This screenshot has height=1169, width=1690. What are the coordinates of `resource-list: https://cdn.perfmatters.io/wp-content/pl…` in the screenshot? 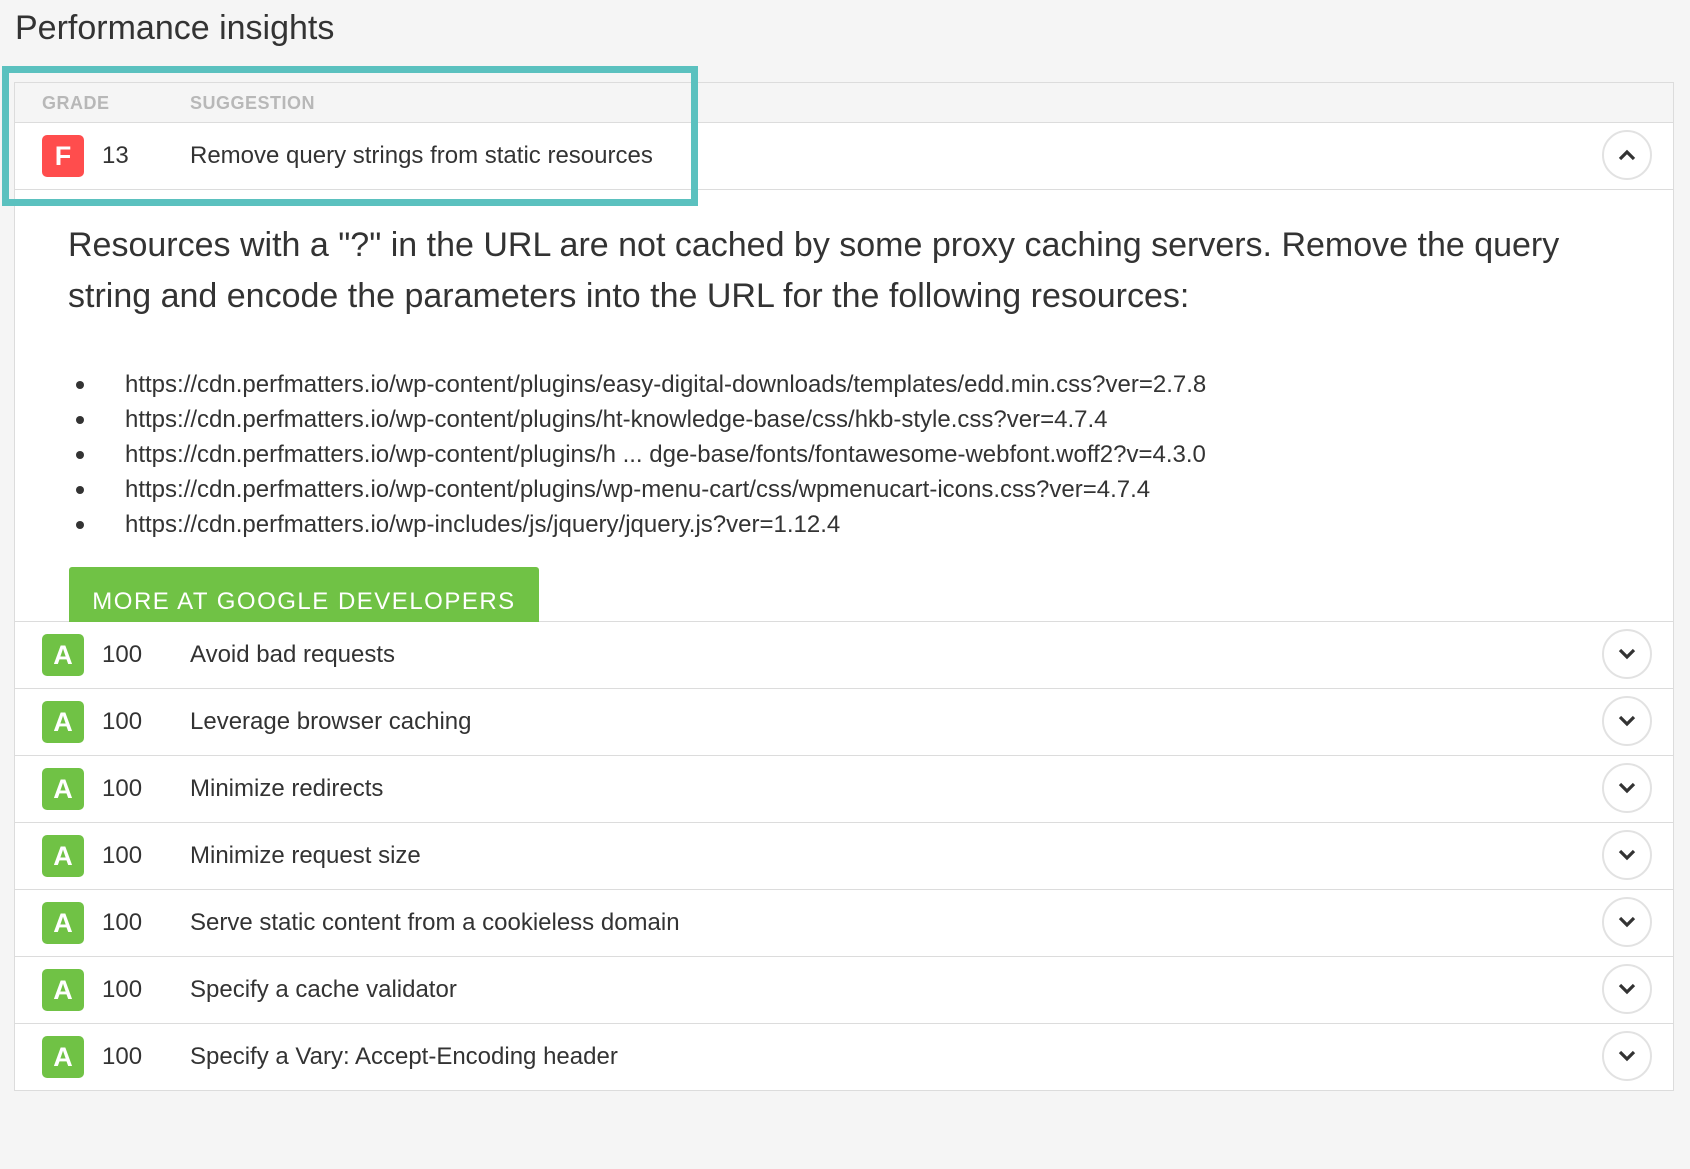 It's located at (637, 454).